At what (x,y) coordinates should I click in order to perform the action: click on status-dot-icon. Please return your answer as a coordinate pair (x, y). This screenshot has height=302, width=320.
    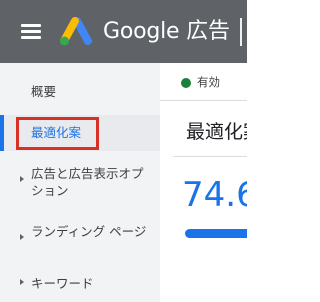
    Looking at the image, I should click on (186, 83).